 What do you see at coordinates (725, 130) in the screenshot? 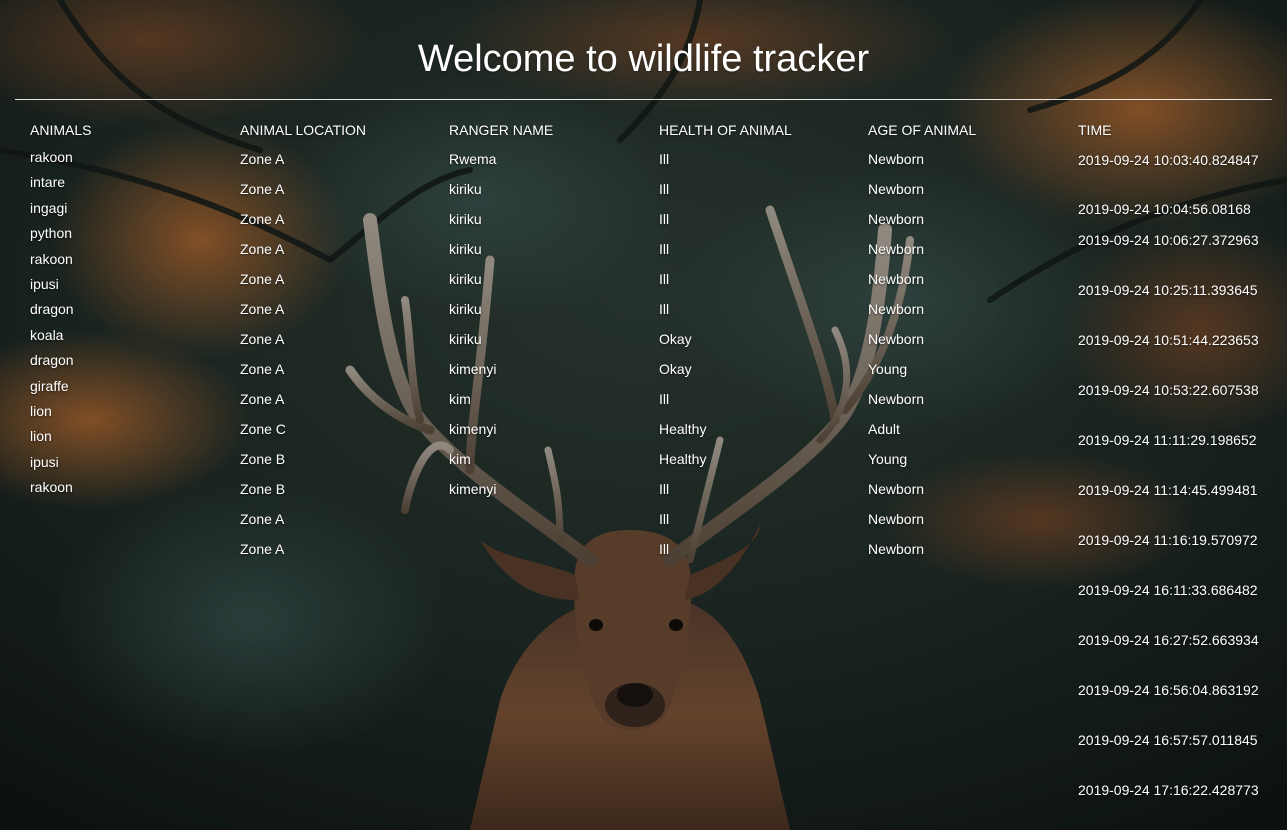
I see `health-header: HEALTH OF ANIMAL` at bounding box center [725, 130].